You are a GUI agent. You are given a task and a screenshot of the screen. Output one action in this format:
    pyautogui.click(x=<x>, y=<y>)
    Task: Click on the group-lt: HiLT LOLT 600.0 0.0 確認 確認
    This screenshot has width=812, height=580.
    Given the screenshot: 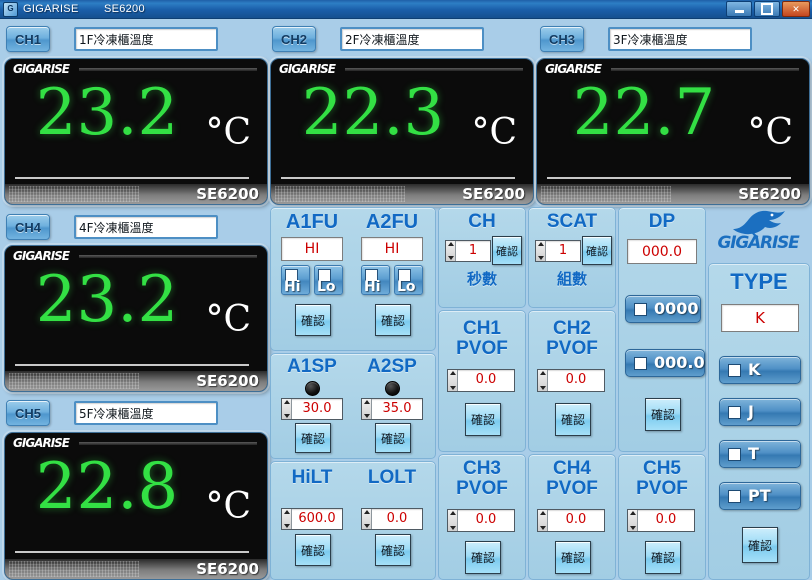 What is the action you would take?
    pyautogui.click(x=353, y=520)
    